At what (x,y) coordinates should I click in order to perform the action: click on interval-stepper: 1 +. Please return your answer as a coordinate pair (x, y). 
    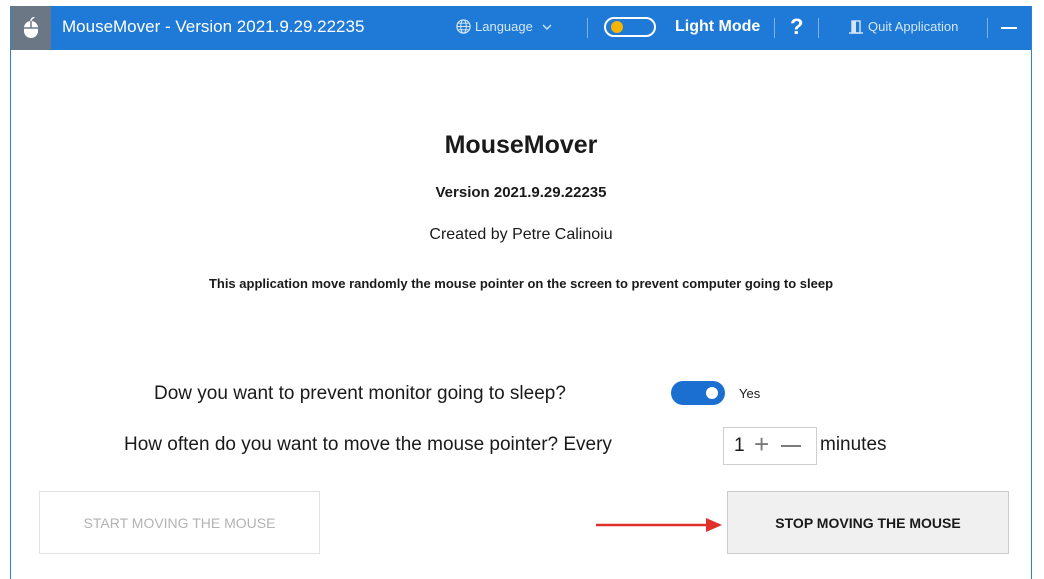
    Looking at the image, I should click on (770, 446).